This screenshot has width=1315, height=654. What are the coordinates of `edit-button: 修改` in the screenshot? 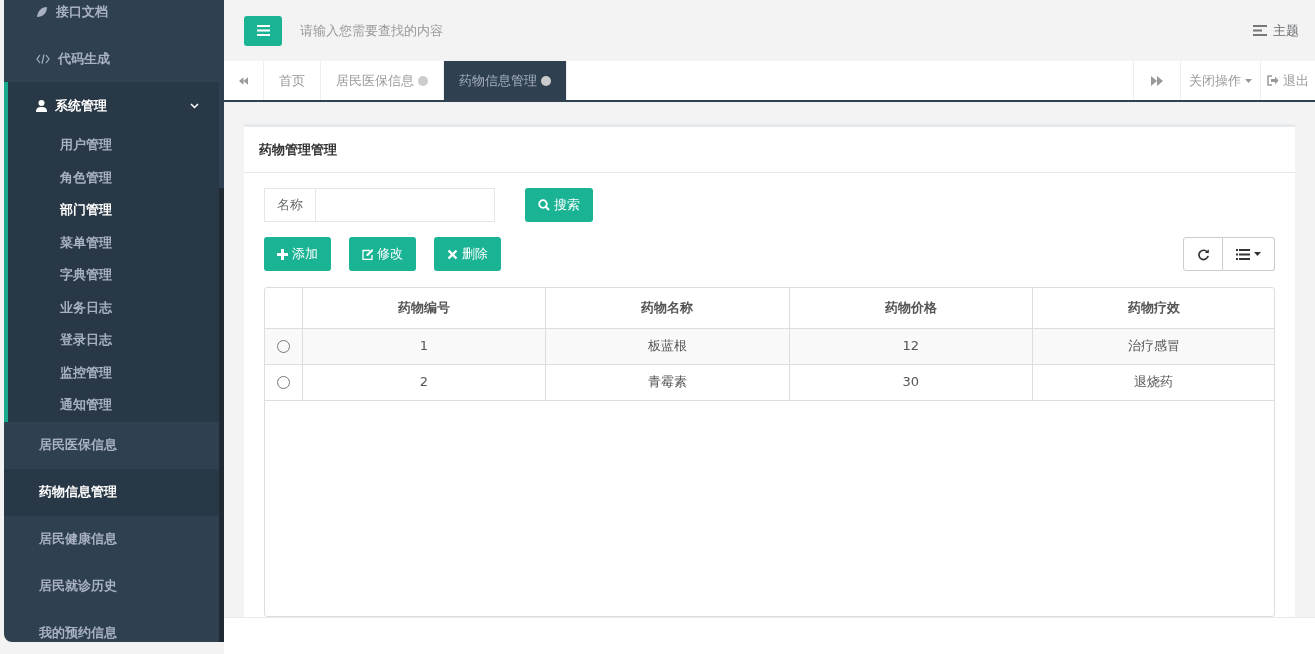 It's located at (382, 254).